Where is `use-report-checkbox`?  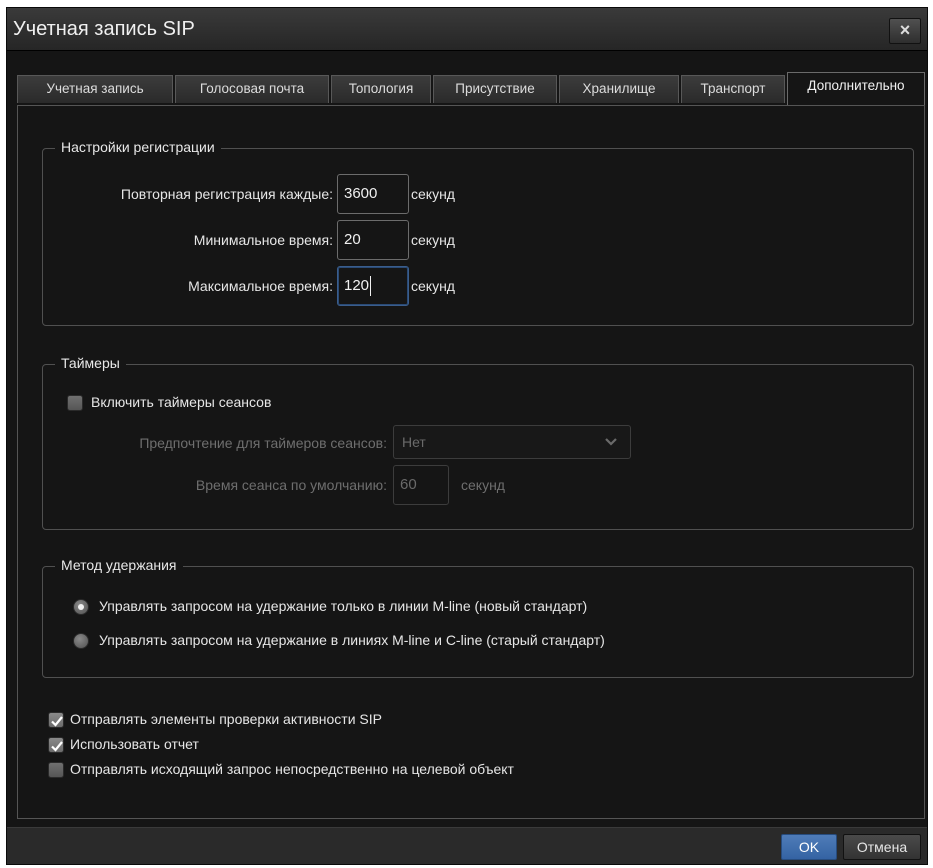 use-report-checkbox is located at coordinates (56, 745).